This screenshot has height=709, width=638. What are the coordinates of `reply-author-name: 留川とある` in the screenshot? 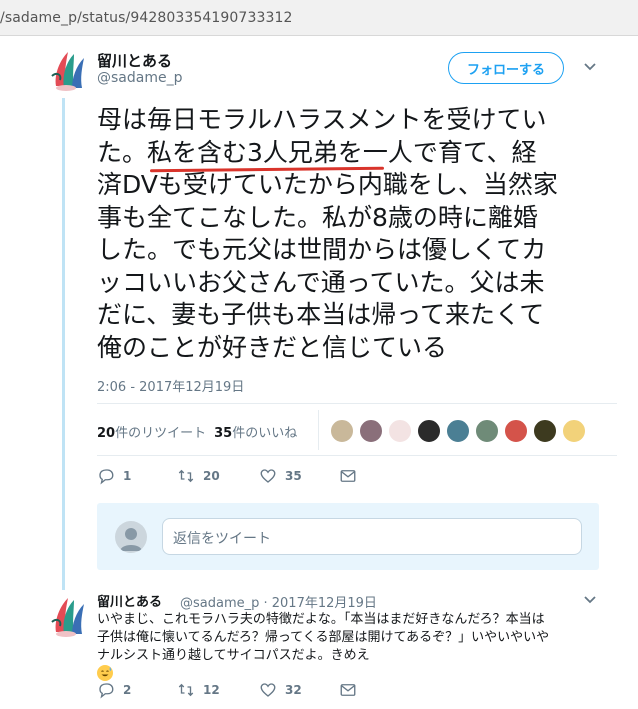 It's located at (129, 600).